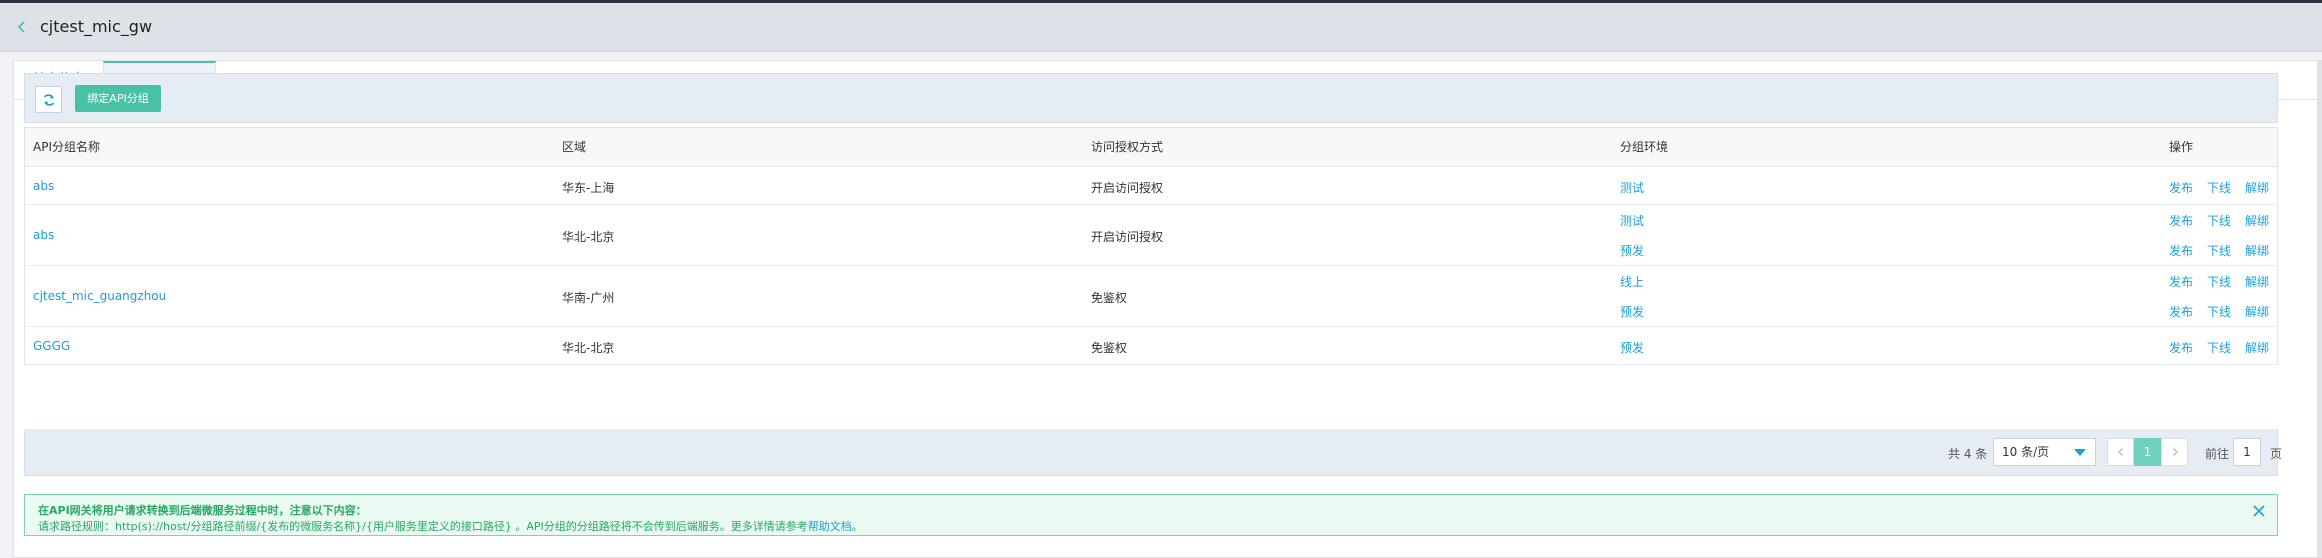  What do you see at coordinates (99, 296) in the screenshot?
I see `group-name-link: cjtest_mic_guangzhou` at bounding box center [99, 296].